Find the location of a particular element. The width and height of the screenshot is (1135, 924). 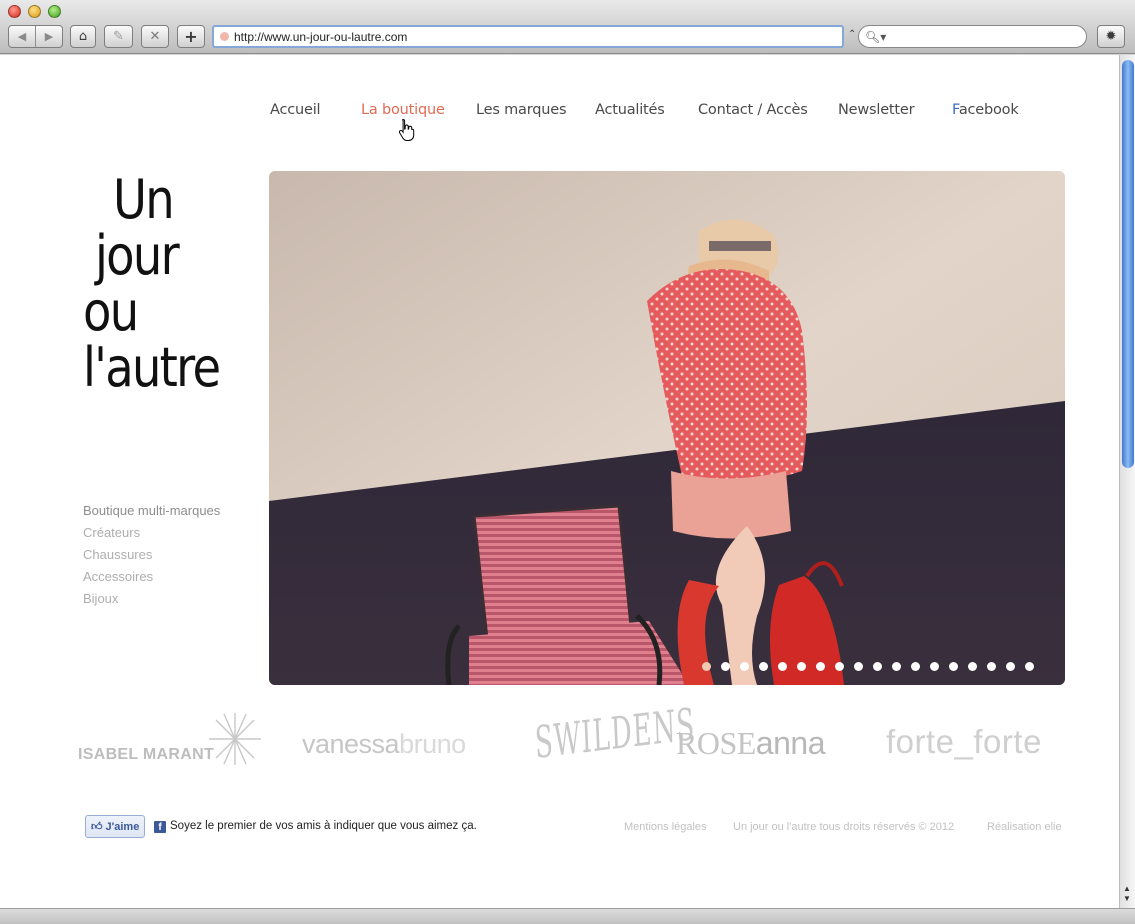

nav-item-newsletter: Newsletter is located at coordinates (876, 110).